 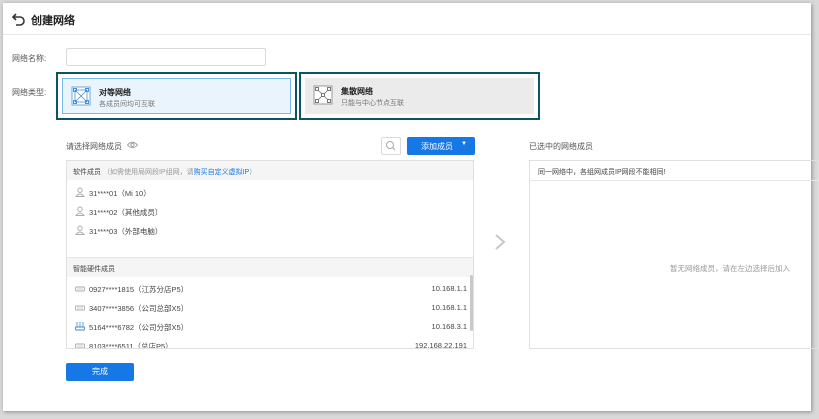 I want to click on member-ip: 10.168.3.1, so click(x=449, y=326).